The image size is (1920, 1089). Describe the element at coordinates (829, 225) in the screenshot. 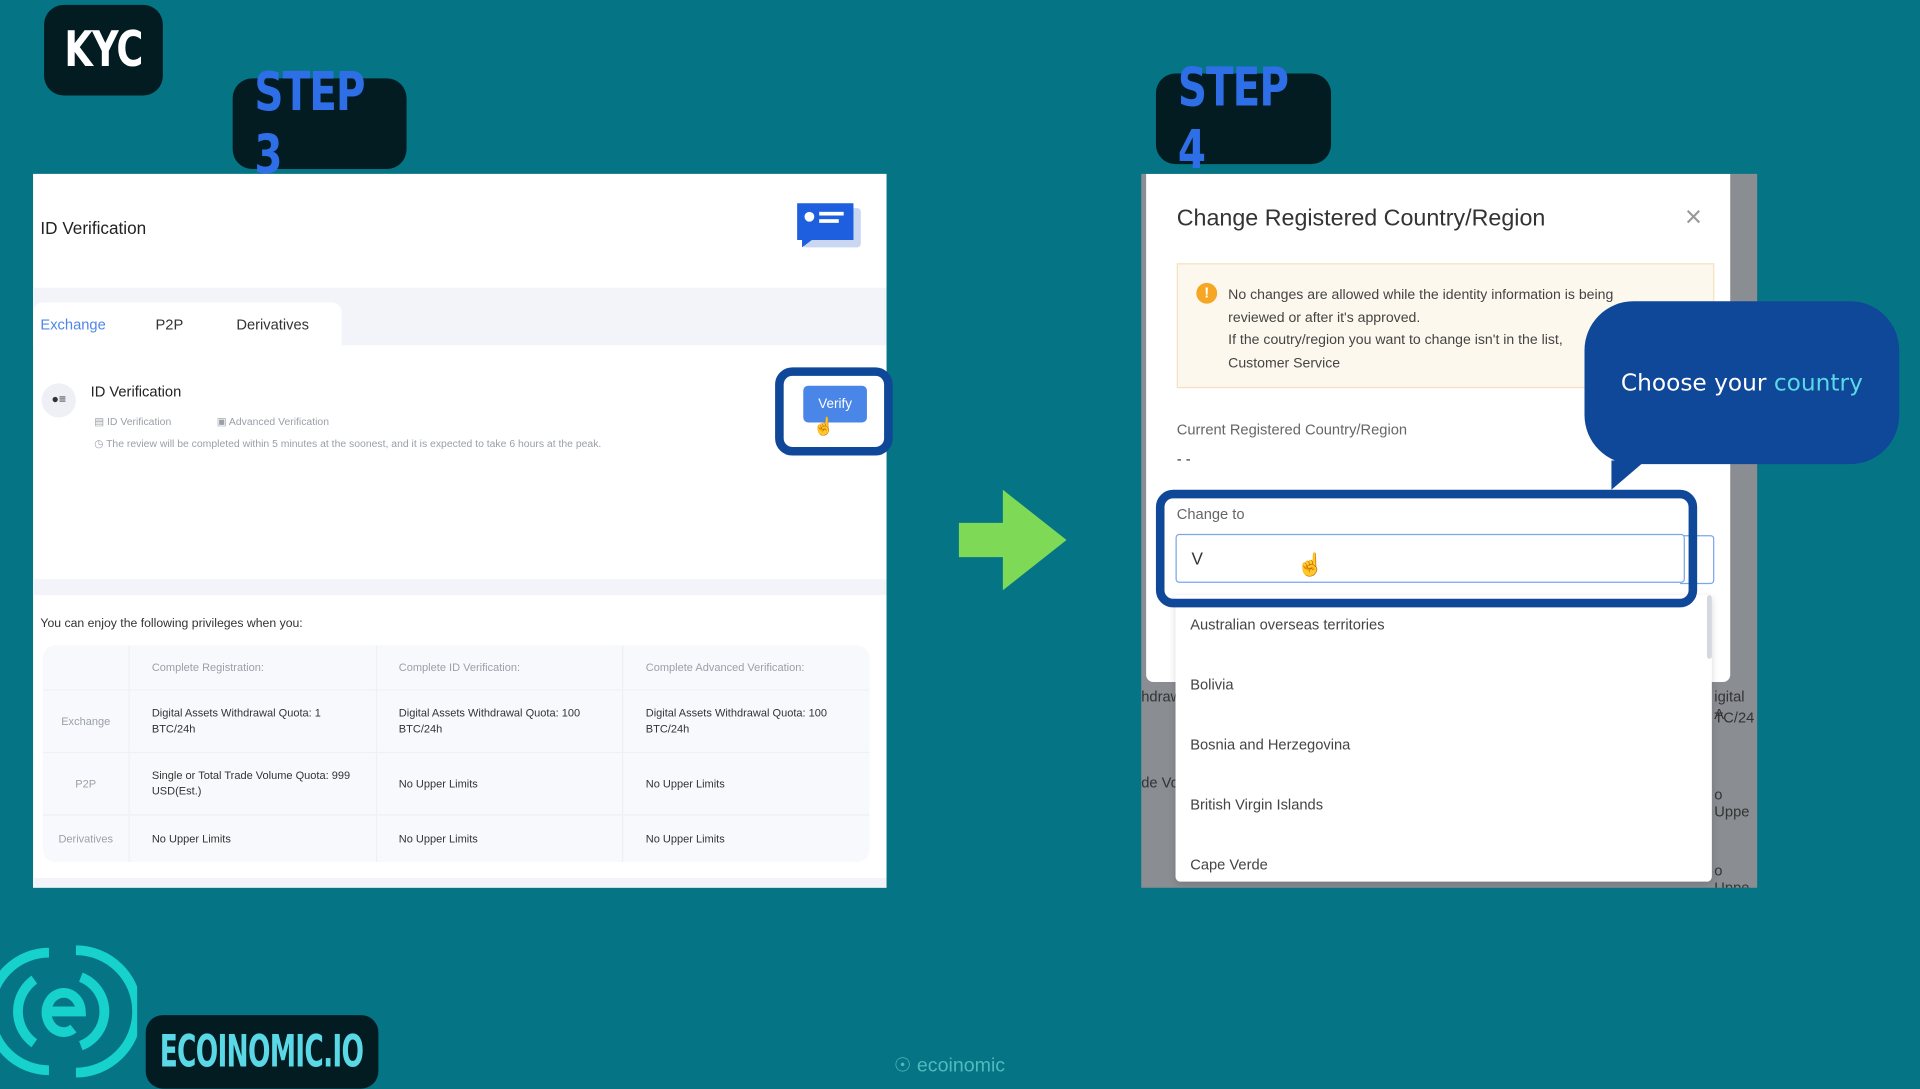

I see `id-card-icon` at that location.